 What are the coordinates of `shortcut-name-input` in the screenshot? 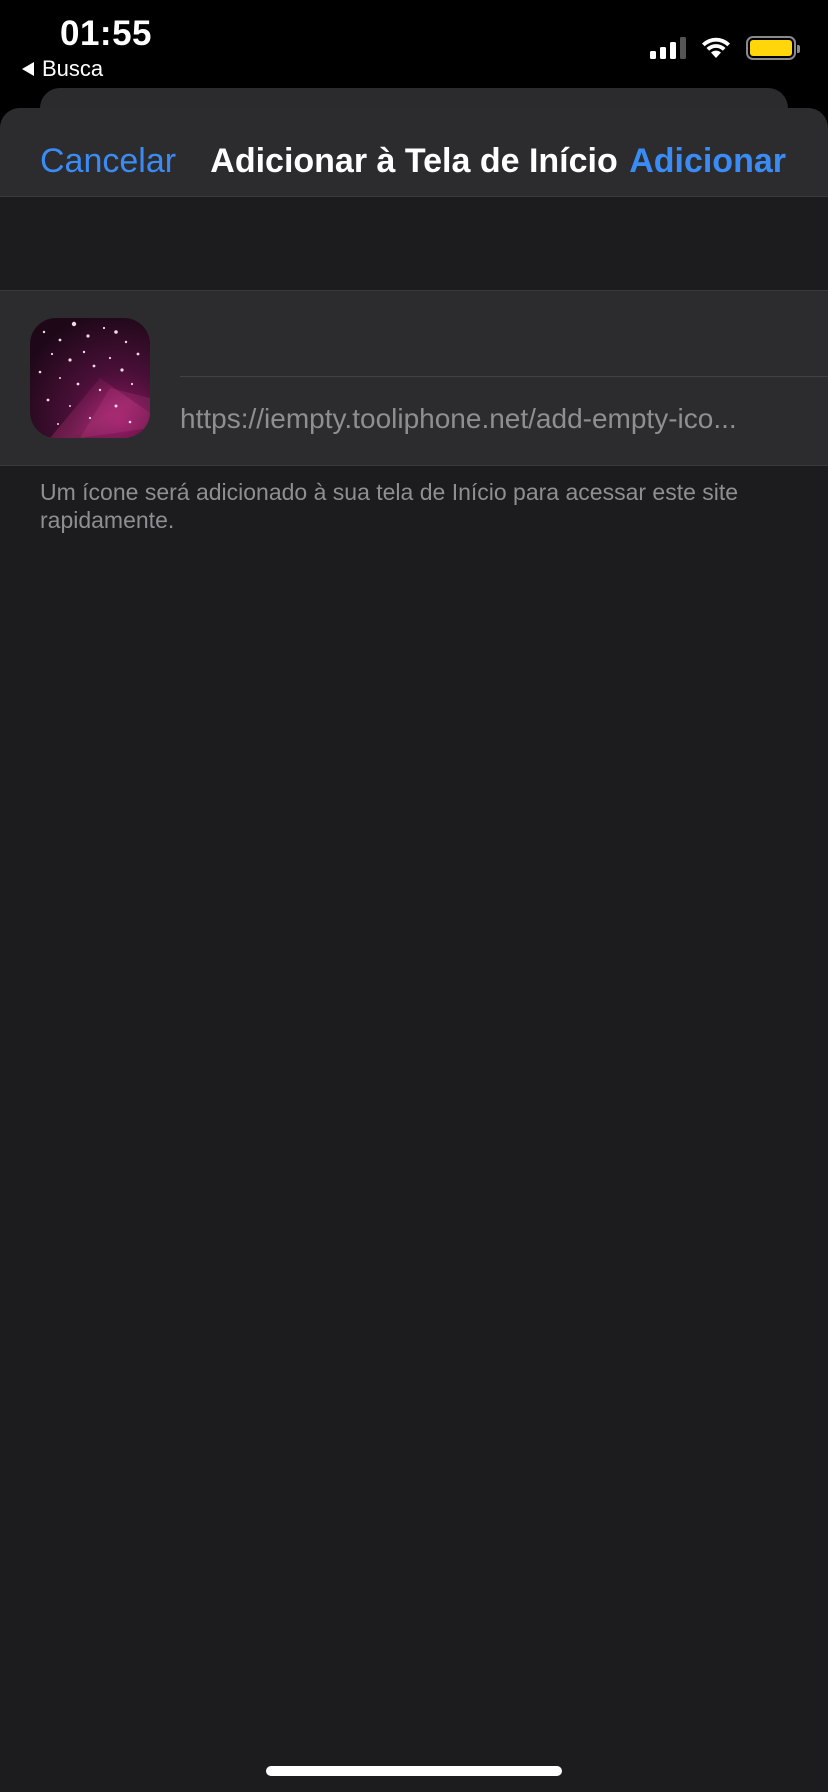 It's located at (504, 333).